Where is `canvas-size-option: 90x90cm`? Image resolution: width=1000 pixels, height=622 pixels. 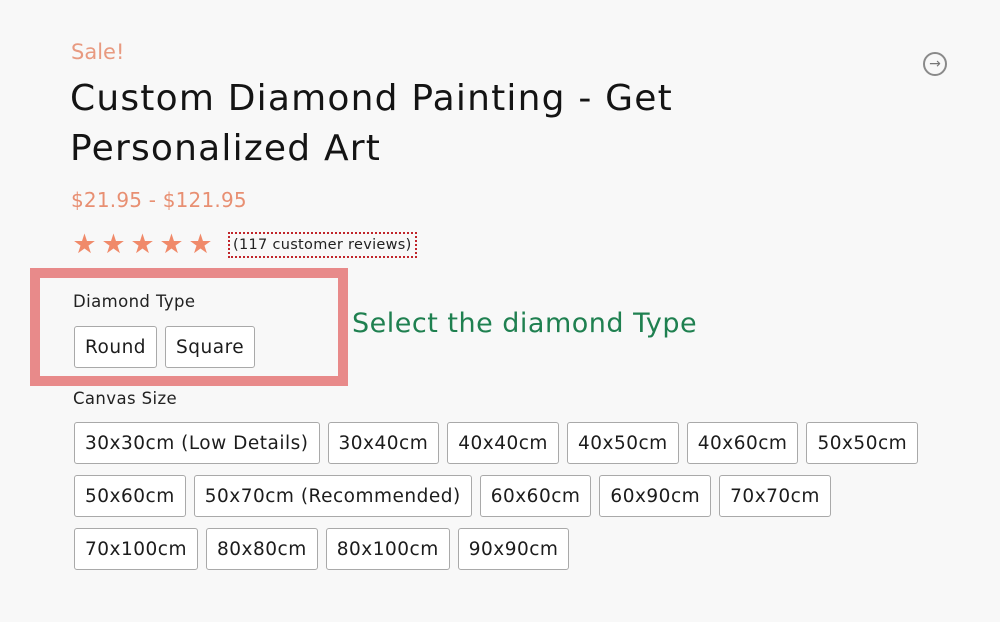 canvas-size-option: 90x90cm is located at coordinates (513, 549).